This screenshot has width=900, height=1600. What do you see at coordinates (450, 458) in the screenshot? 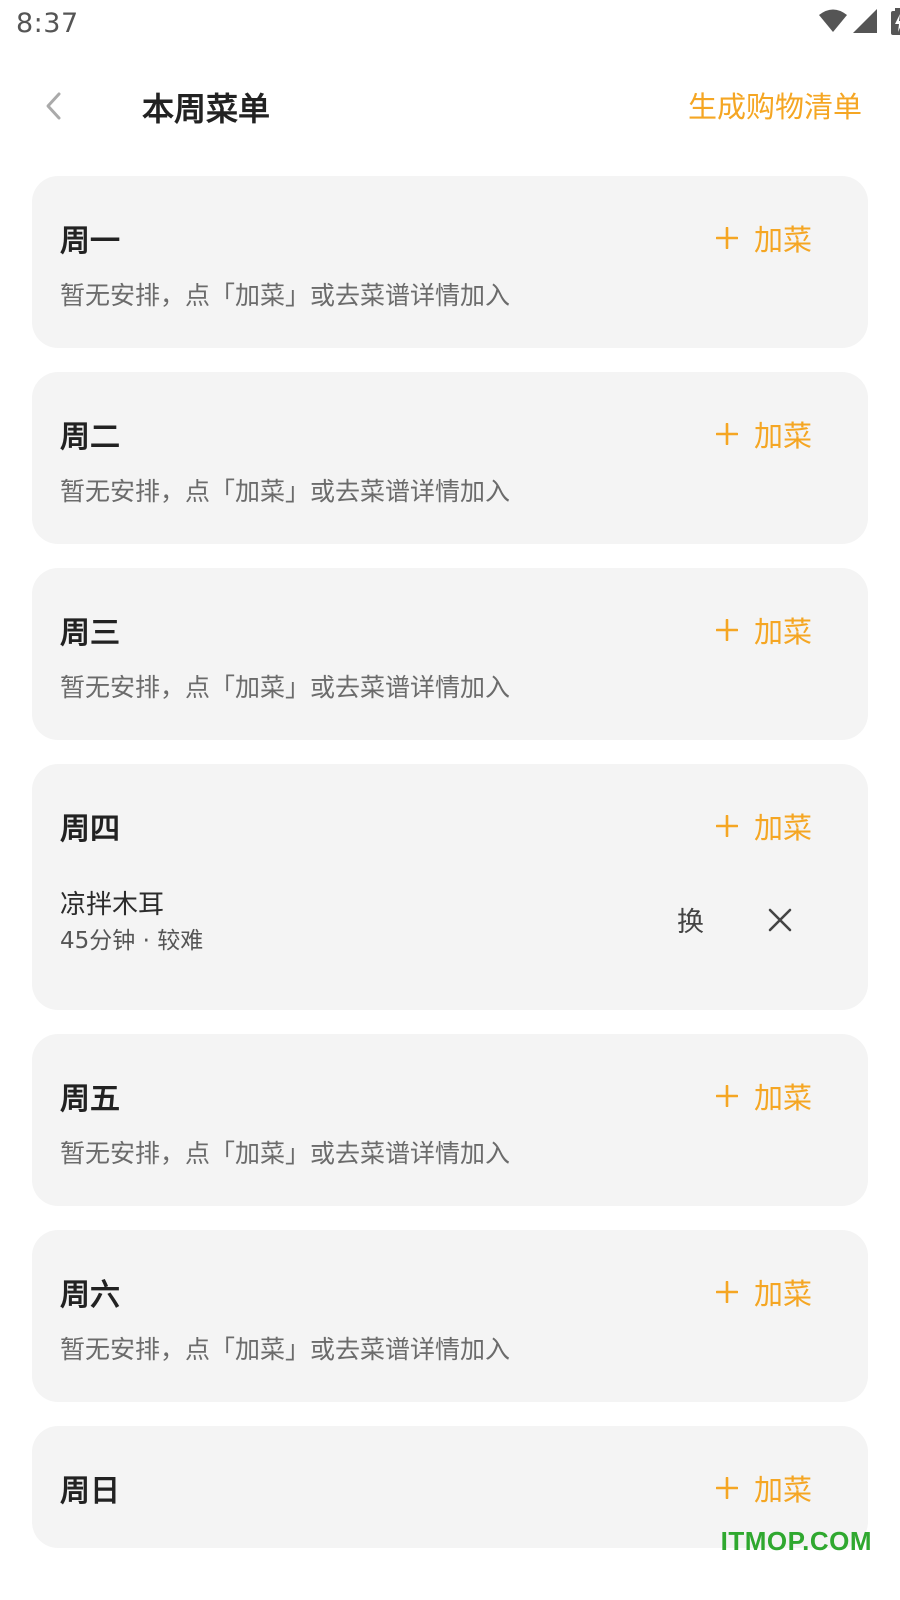
I see `day-card-tuesday: 周二 加菜 暂无安排，点「加菜」或去菜谱详情加入` at bounding box center [450, 458].